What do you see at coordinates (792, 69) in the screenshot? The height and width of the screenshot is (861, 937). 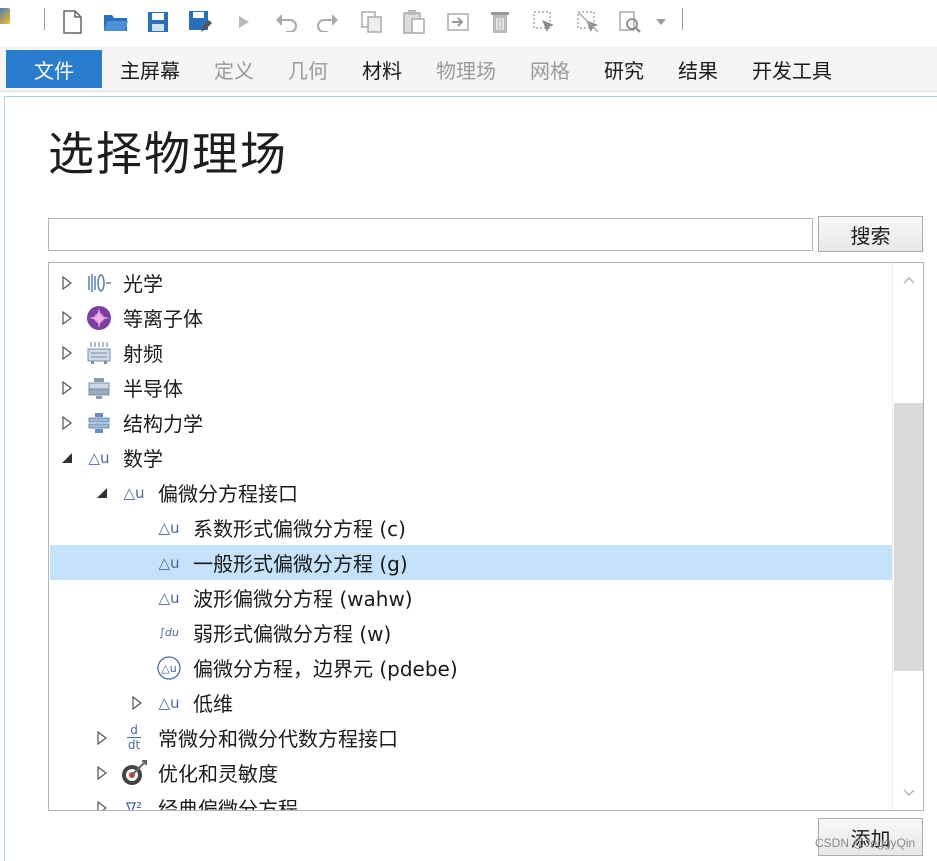 I see `tab-developer: 开发工具` at bounding box center [792, 69].